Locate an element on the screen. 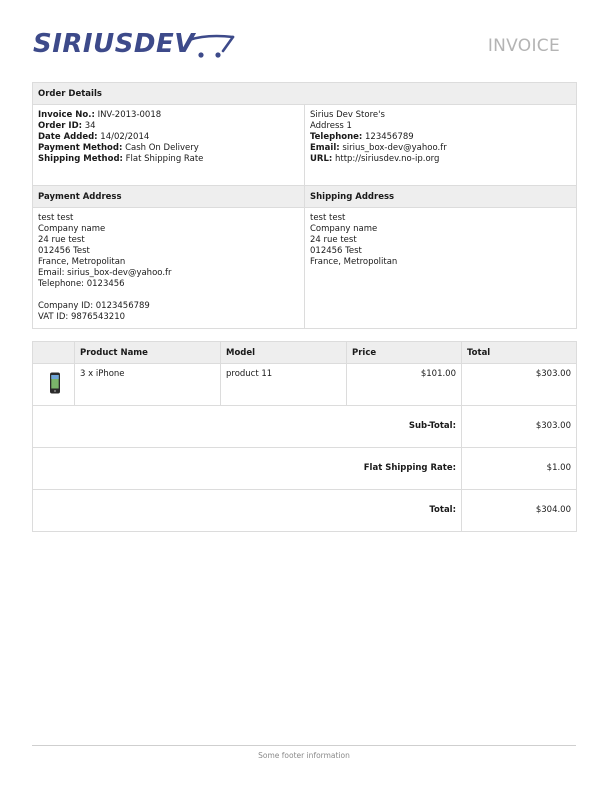 The height and width of the screenshot is (791, 612). product-name: 3 x iPhone is located at coordinates (147, 384).